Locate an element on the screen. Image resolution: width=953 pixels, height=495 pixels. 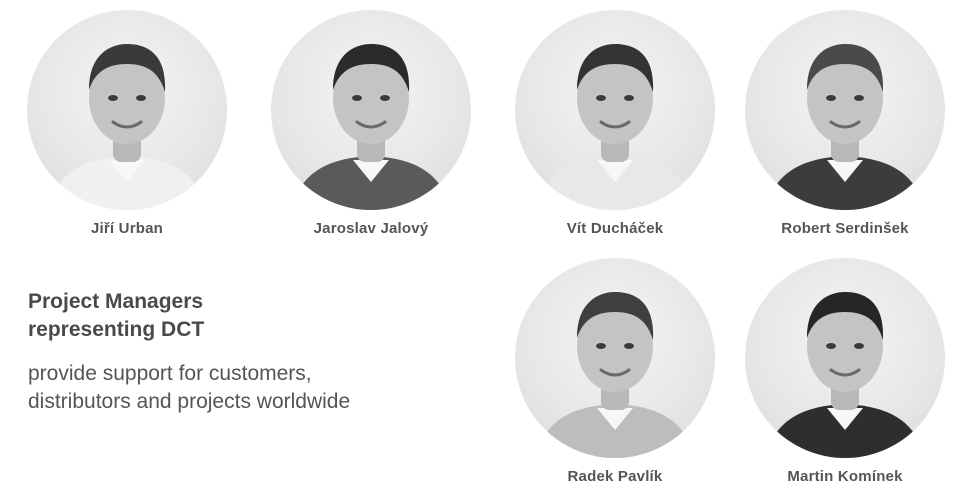
intro-title-line1: Project Managers is located at coordinates (116, 301).